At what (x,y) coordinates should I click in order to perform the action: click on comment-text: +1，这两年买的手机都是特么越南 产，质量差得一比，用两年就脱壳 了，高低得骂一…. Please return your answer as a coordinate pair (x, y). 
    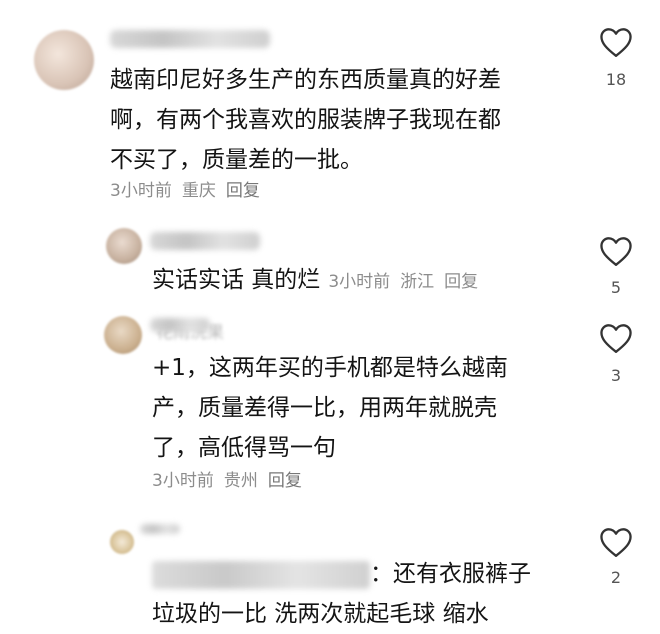
    Looking at the image, I should click on (330, 408).